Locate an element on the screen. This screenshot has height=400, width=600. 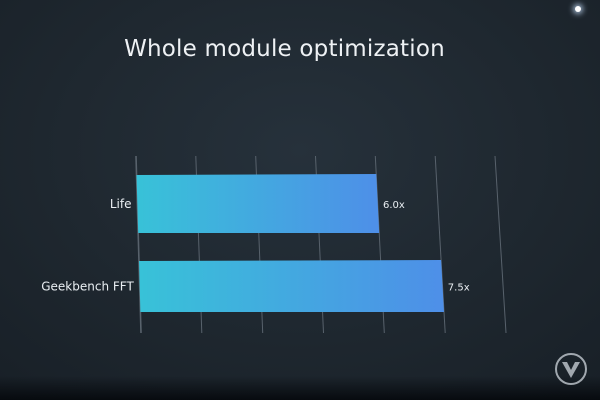
category-label: Geekbench FFT is located at coordinates (87, 287).